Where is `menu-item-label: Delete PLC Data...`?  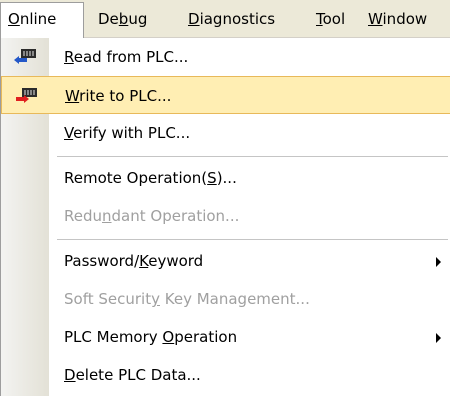 menu-item-label: Delete PLC Data... is located at coordinates (132, 375).